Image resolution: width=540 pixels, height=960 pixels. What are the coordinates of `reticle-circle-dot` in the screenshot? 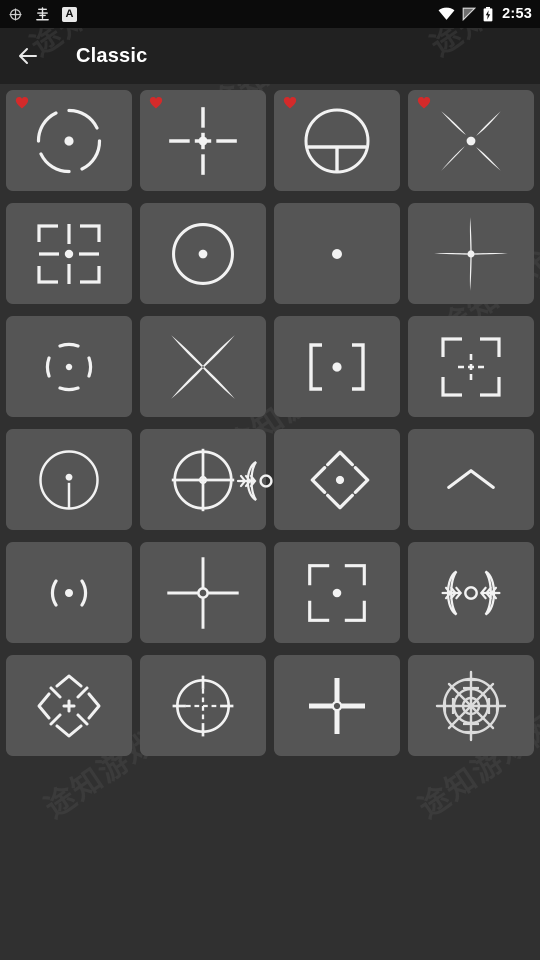 It's located at (203, 253).